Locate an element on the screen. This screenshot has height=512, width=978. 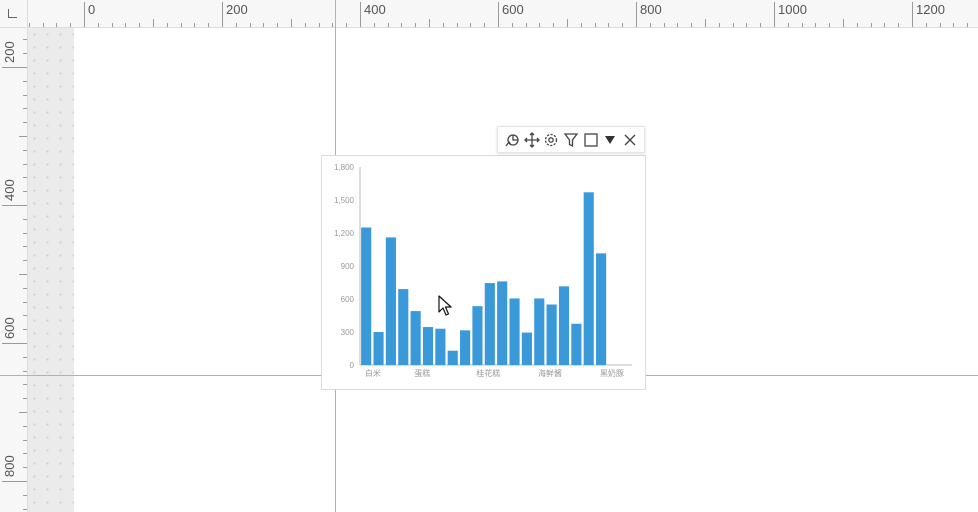
corner-icon is located at coordinates (12, 13).